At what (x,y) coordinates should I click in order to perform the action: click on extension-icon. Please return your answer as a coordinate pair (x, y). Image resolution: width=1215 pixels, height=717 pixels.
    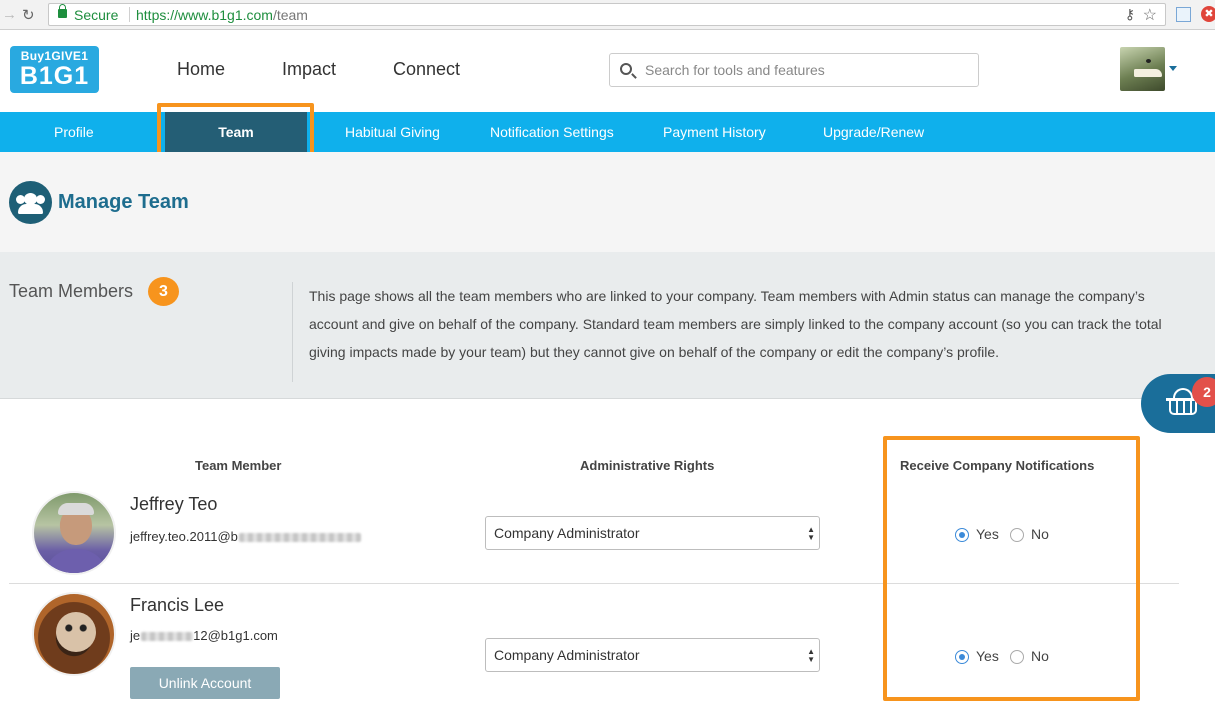
    Looking at the image, I should click on (1183, 14).